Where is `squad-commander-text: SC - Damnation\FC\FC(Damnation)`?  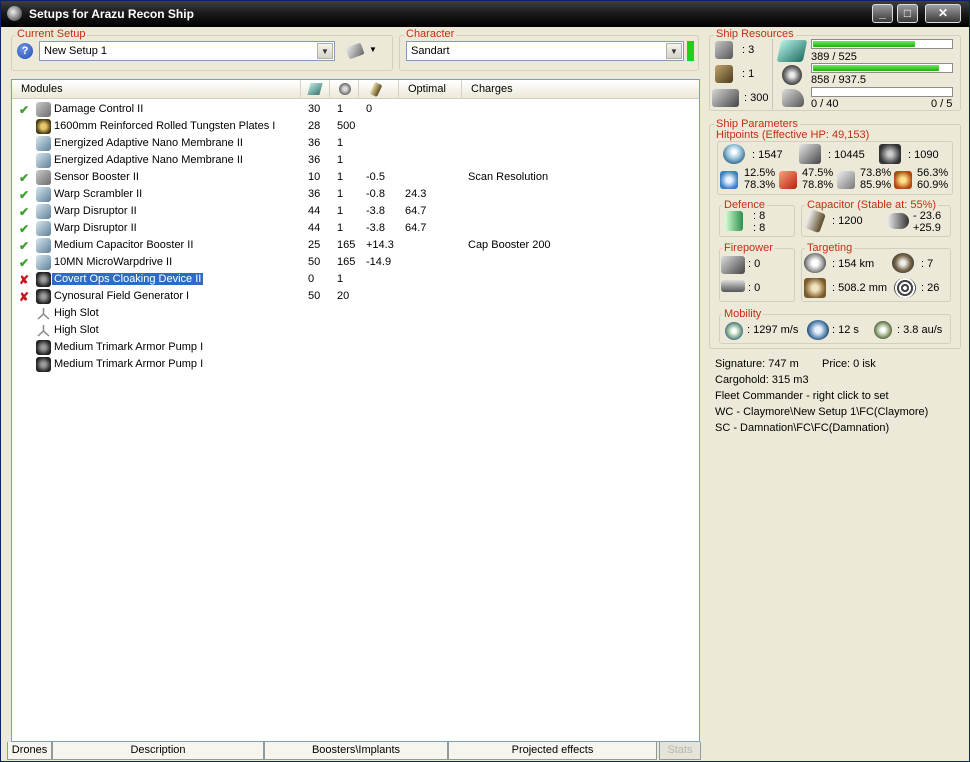
squad-commander-text: SC - Damnation\FC\FC(Damnation) is located at coordinates (802, 428).